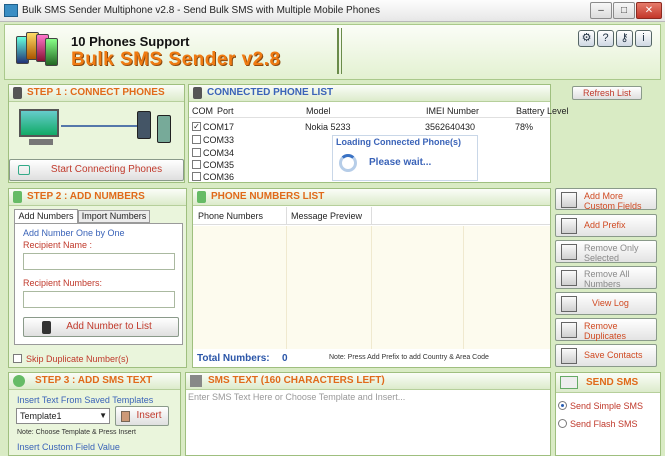 The image size is (665, 456). What do you see at coordinates (130, 41) in the screenshot?
I see `app-tagline: 10 Phones Support` at bounding box center [130, 41].